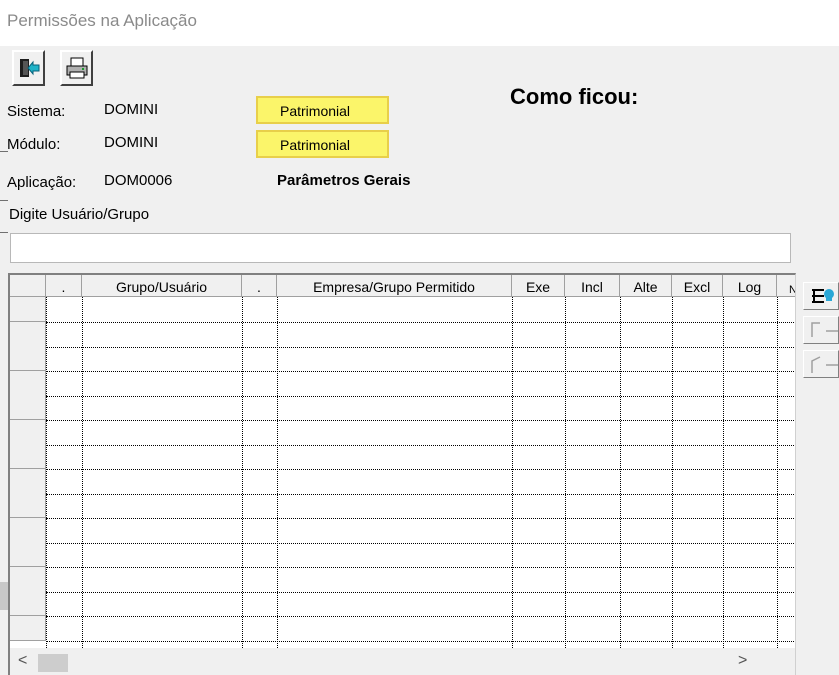 Image resolution: width=839 pixels, height=675 pixels. What do you see at coordinates (322, 144) in the screenshot?
I see `modulo-description: Patrimonial` at bounding box center [322, 144].